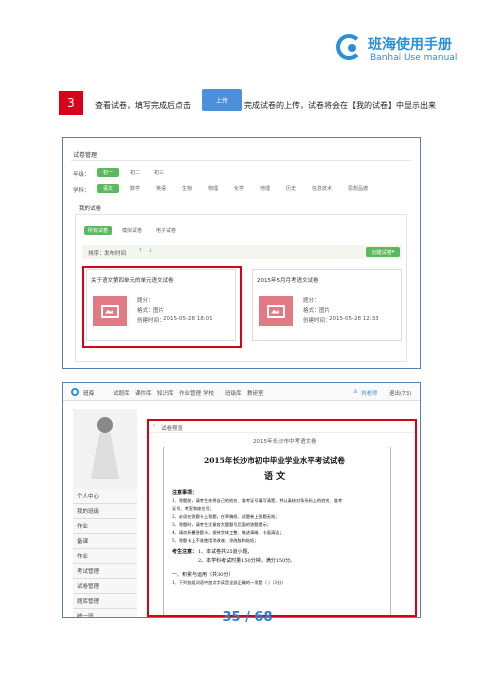 The image size is (495, 700). What do you see at coordinates (239, 188) in the screenshot?
I see `subject-option-chemistry: 化学` at bounding box center [239, 188].